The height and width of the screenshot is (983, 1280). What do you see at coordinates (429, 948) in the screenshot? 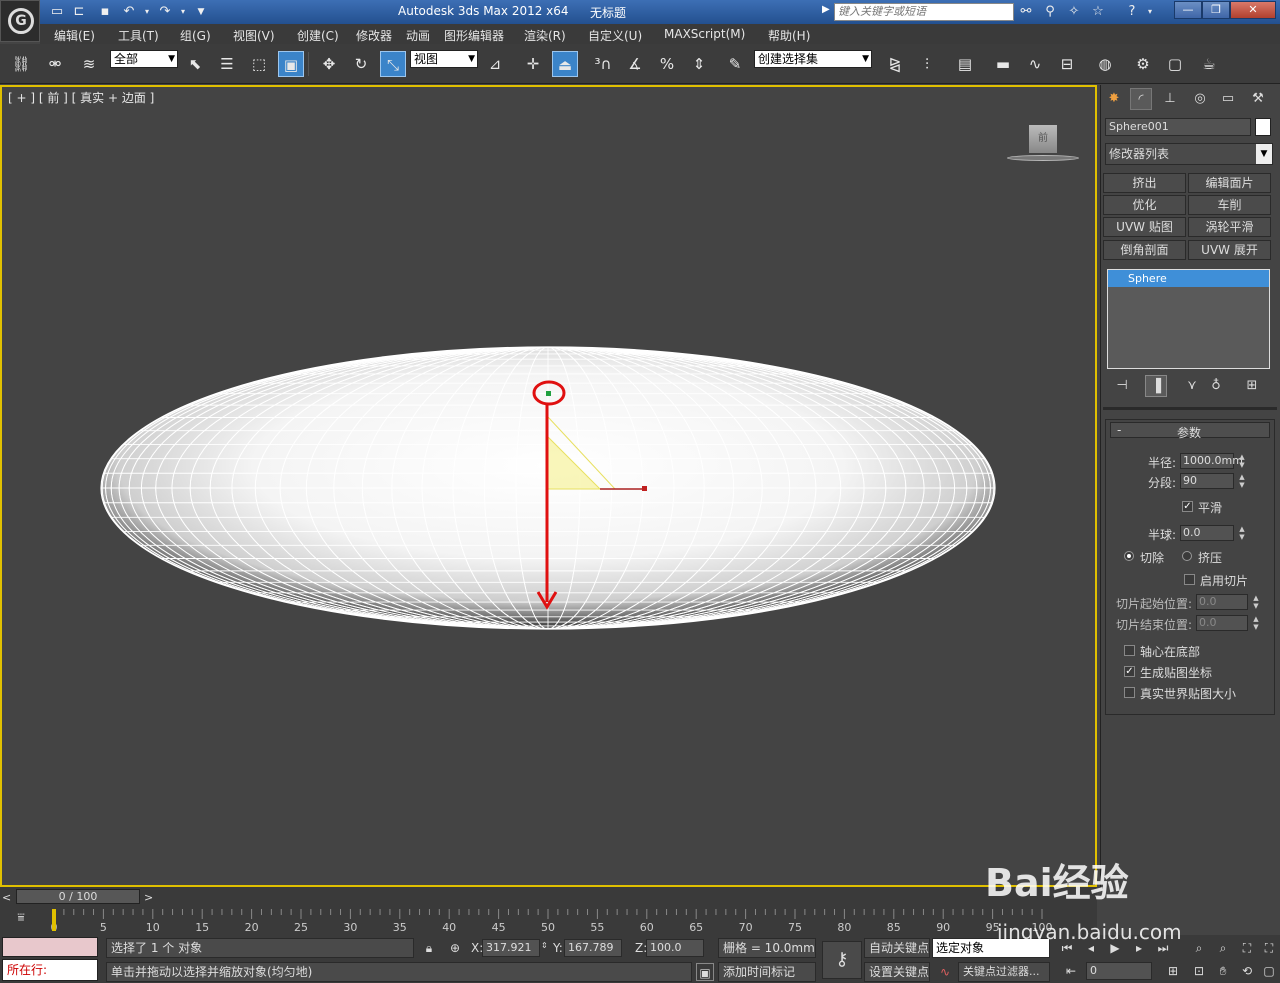
I see `selection-lock-icon: 🔒︎` at bounding box center [429, 948].